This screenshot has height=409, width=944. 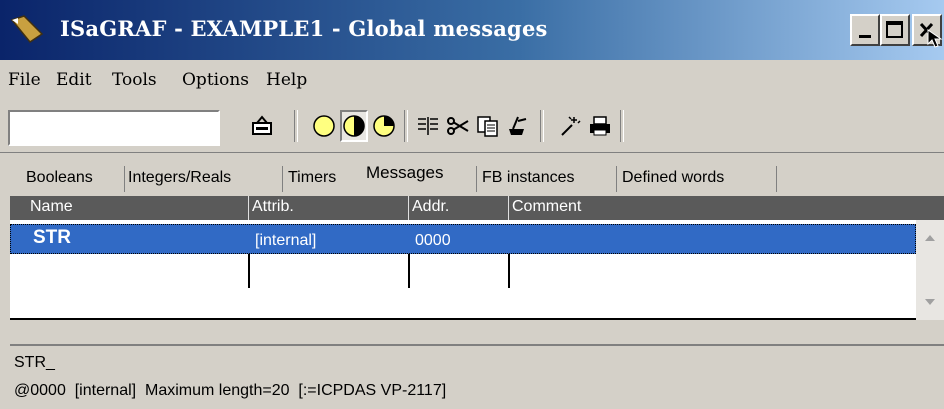 I want to click on column-header: Name Attrib. Addr. Comment, so click(x=477, y=208).